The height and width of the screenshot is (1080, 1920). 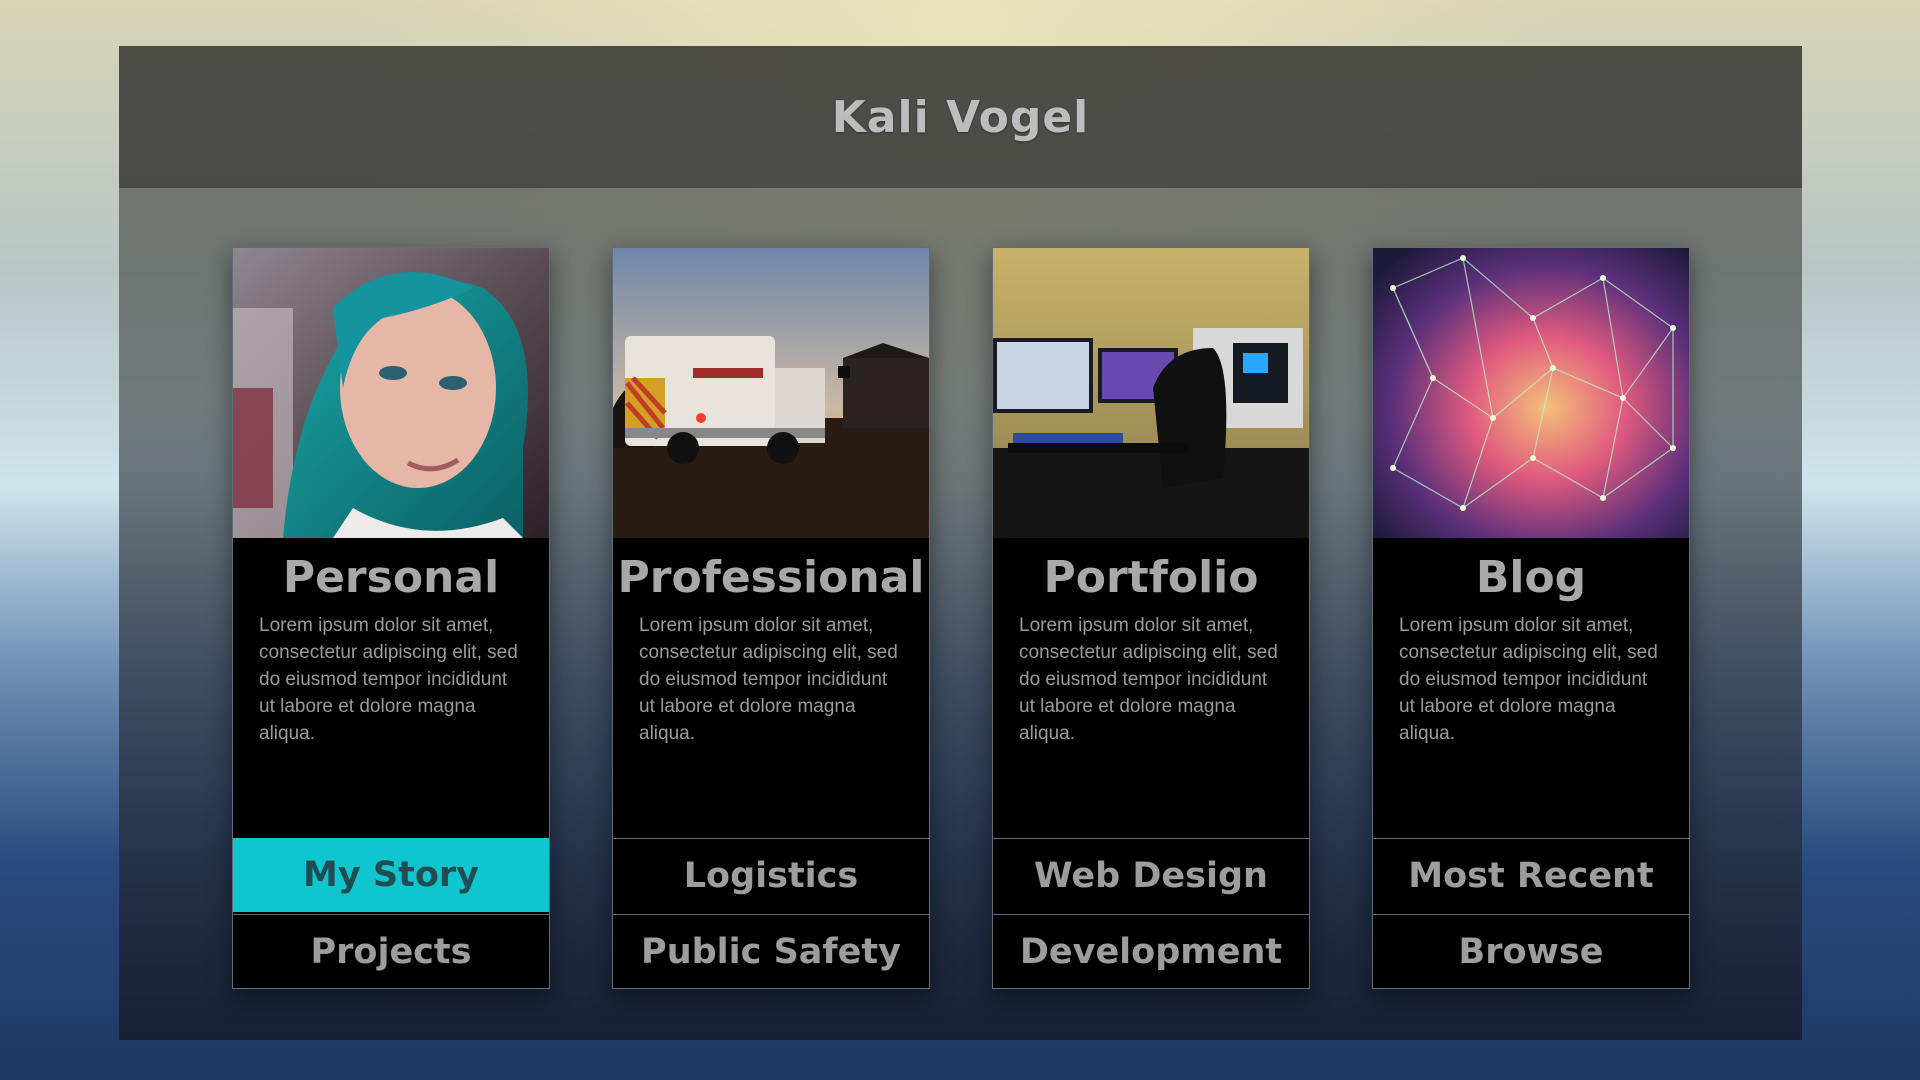 What do you see at coordinates (391, 393) in the screenshot?
I see `portrait-photo` at bounding box center [391, 393].